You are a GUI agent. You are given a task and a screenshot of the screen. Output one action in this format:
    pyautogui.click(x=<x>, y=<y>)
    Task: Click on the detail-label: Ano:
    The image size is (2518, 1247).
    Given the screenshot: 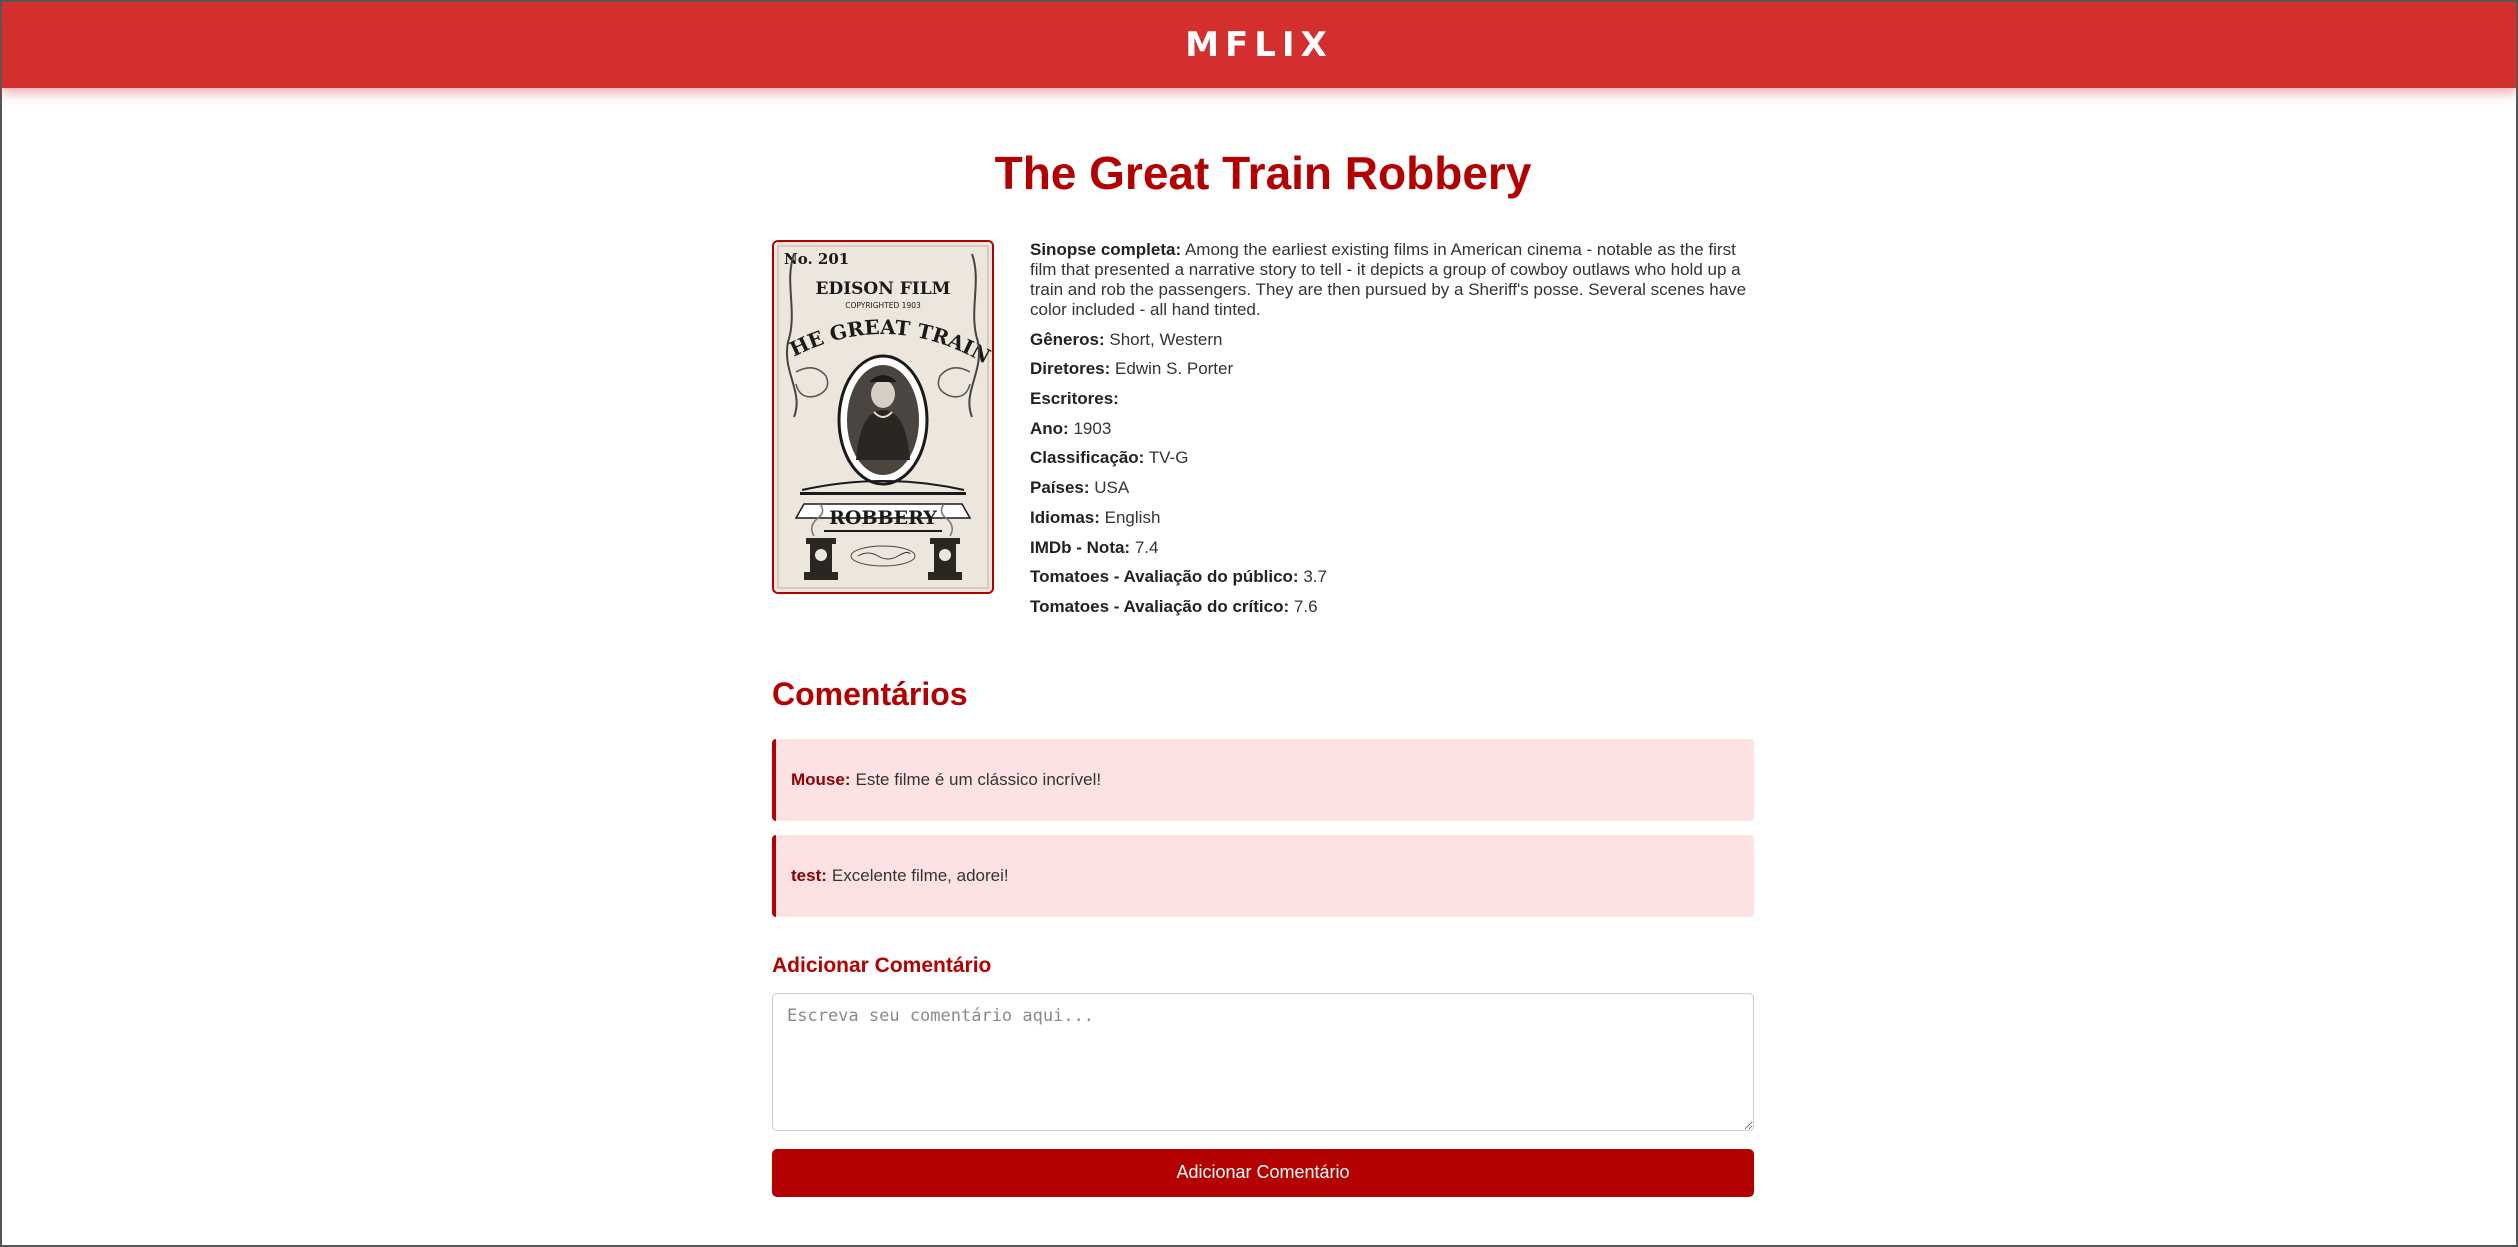 What is the action you would take?
    pyautogui.click(x=1049, y=428)
    